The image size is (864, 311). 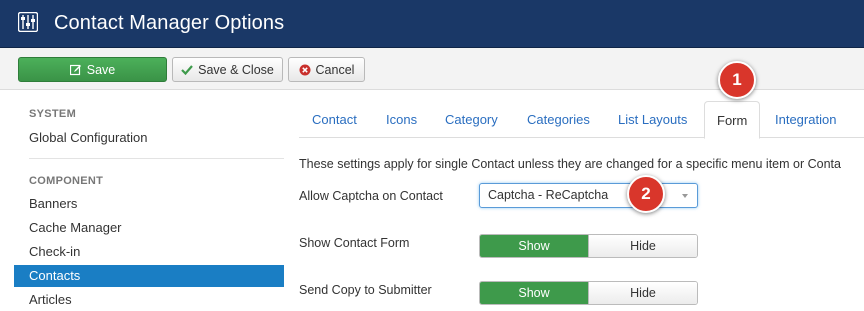 I want to click on annotation-badge-2: 2, so click(x=646, y=194).